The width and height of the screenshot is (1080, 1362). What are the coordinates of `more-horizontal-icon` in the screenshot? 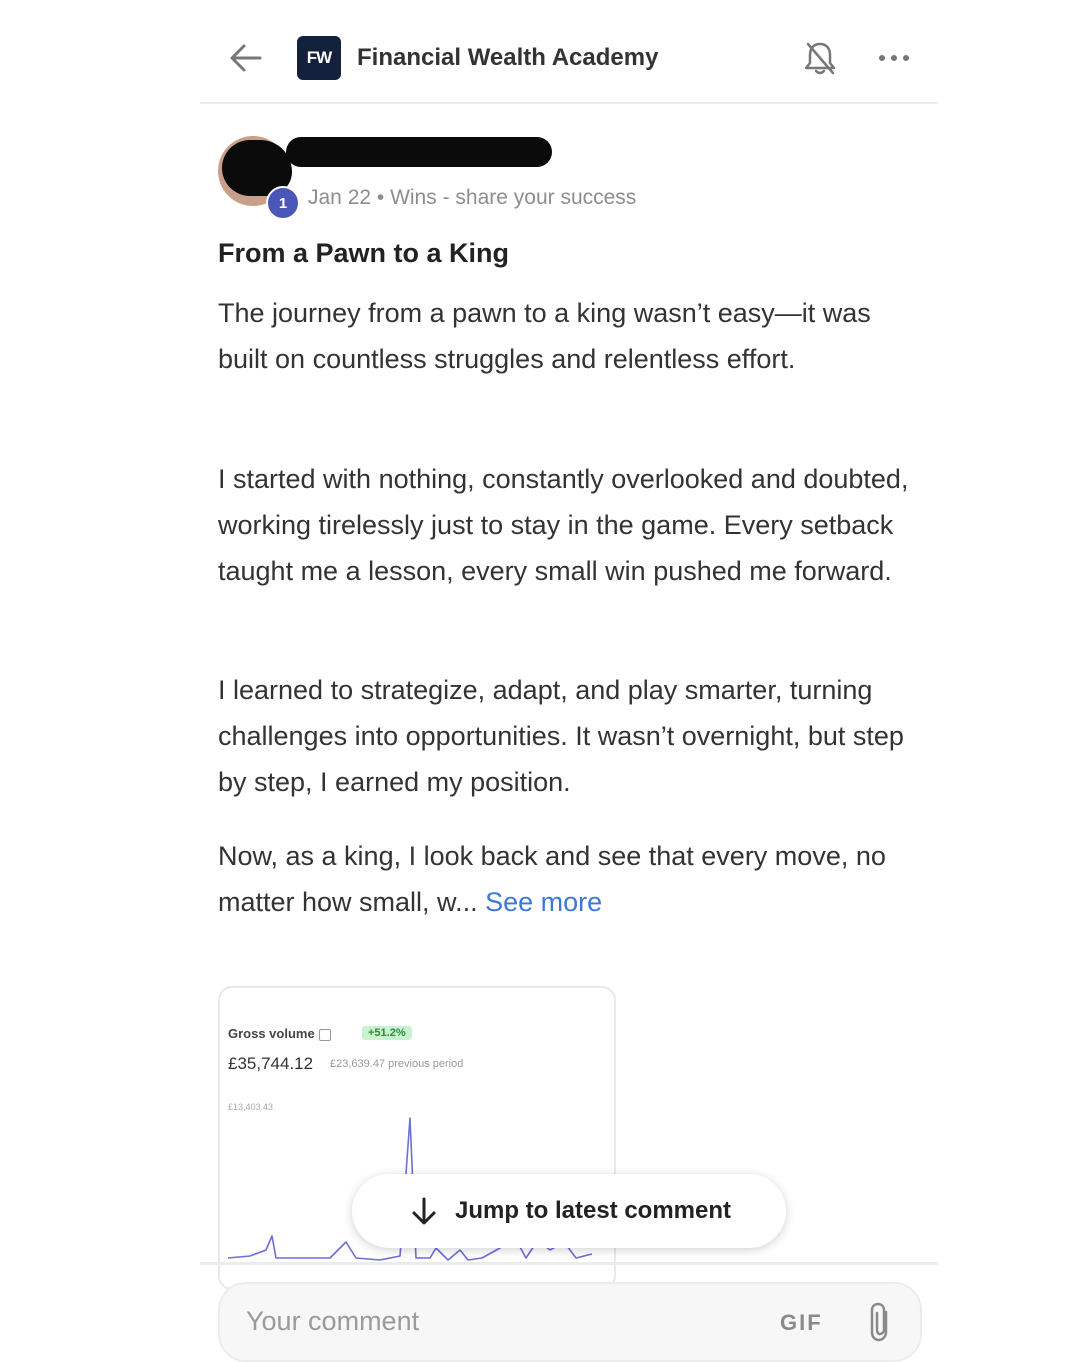 It's located at (894, 58).